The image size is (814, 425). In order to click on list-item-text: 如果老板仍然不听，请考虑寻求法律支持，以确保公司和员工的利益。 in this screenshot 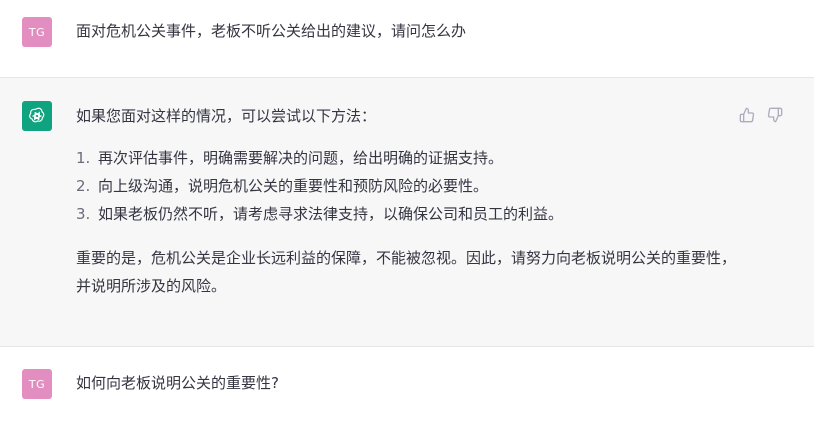, I will do `click(331, 214)`.